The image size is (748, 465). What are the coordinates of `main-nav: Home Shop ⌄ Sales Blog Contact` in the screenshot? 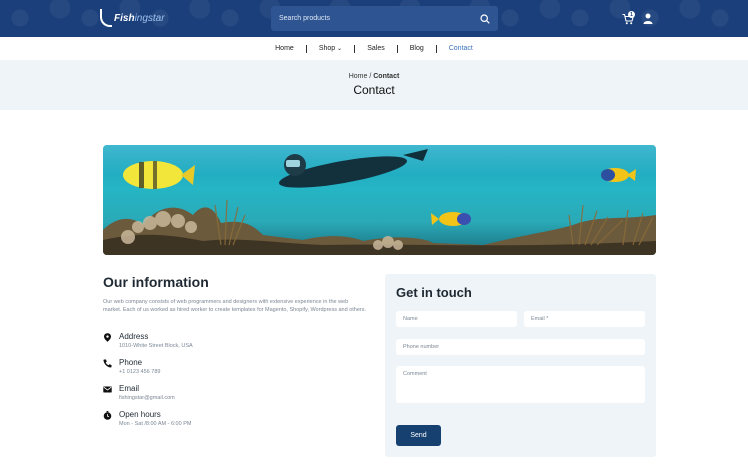 It's located at (374, 48).